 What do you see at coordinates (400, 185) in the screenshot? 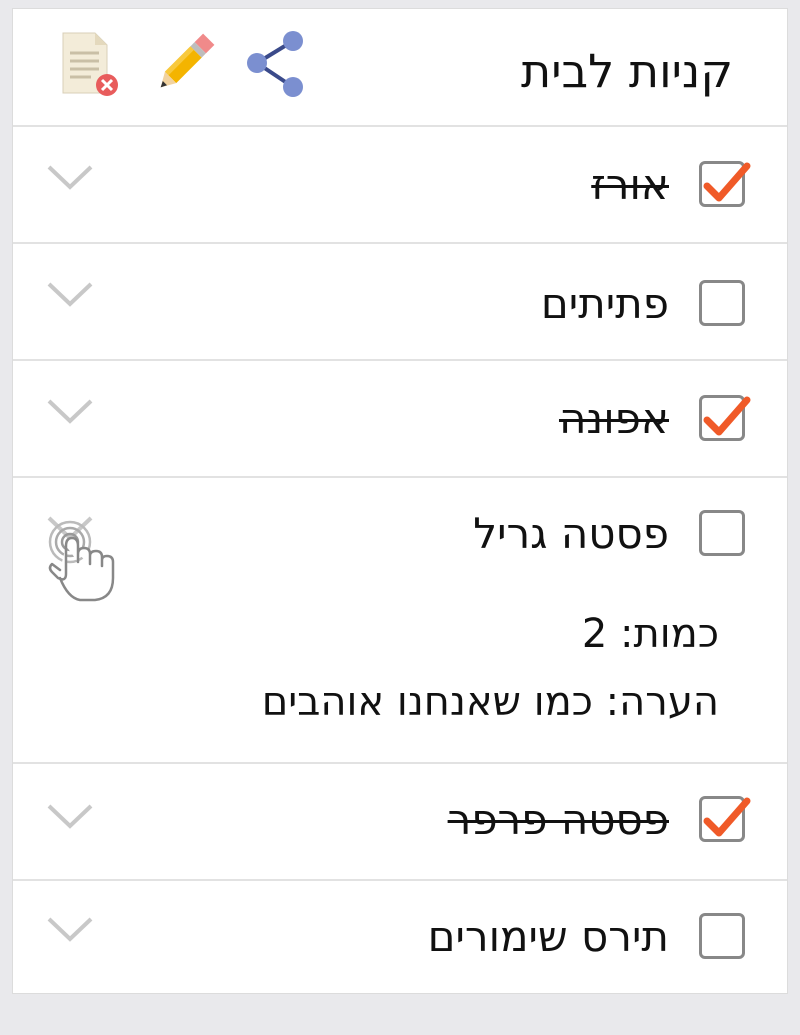
I see `list-item: אורז` at bounding box center [400, 185].